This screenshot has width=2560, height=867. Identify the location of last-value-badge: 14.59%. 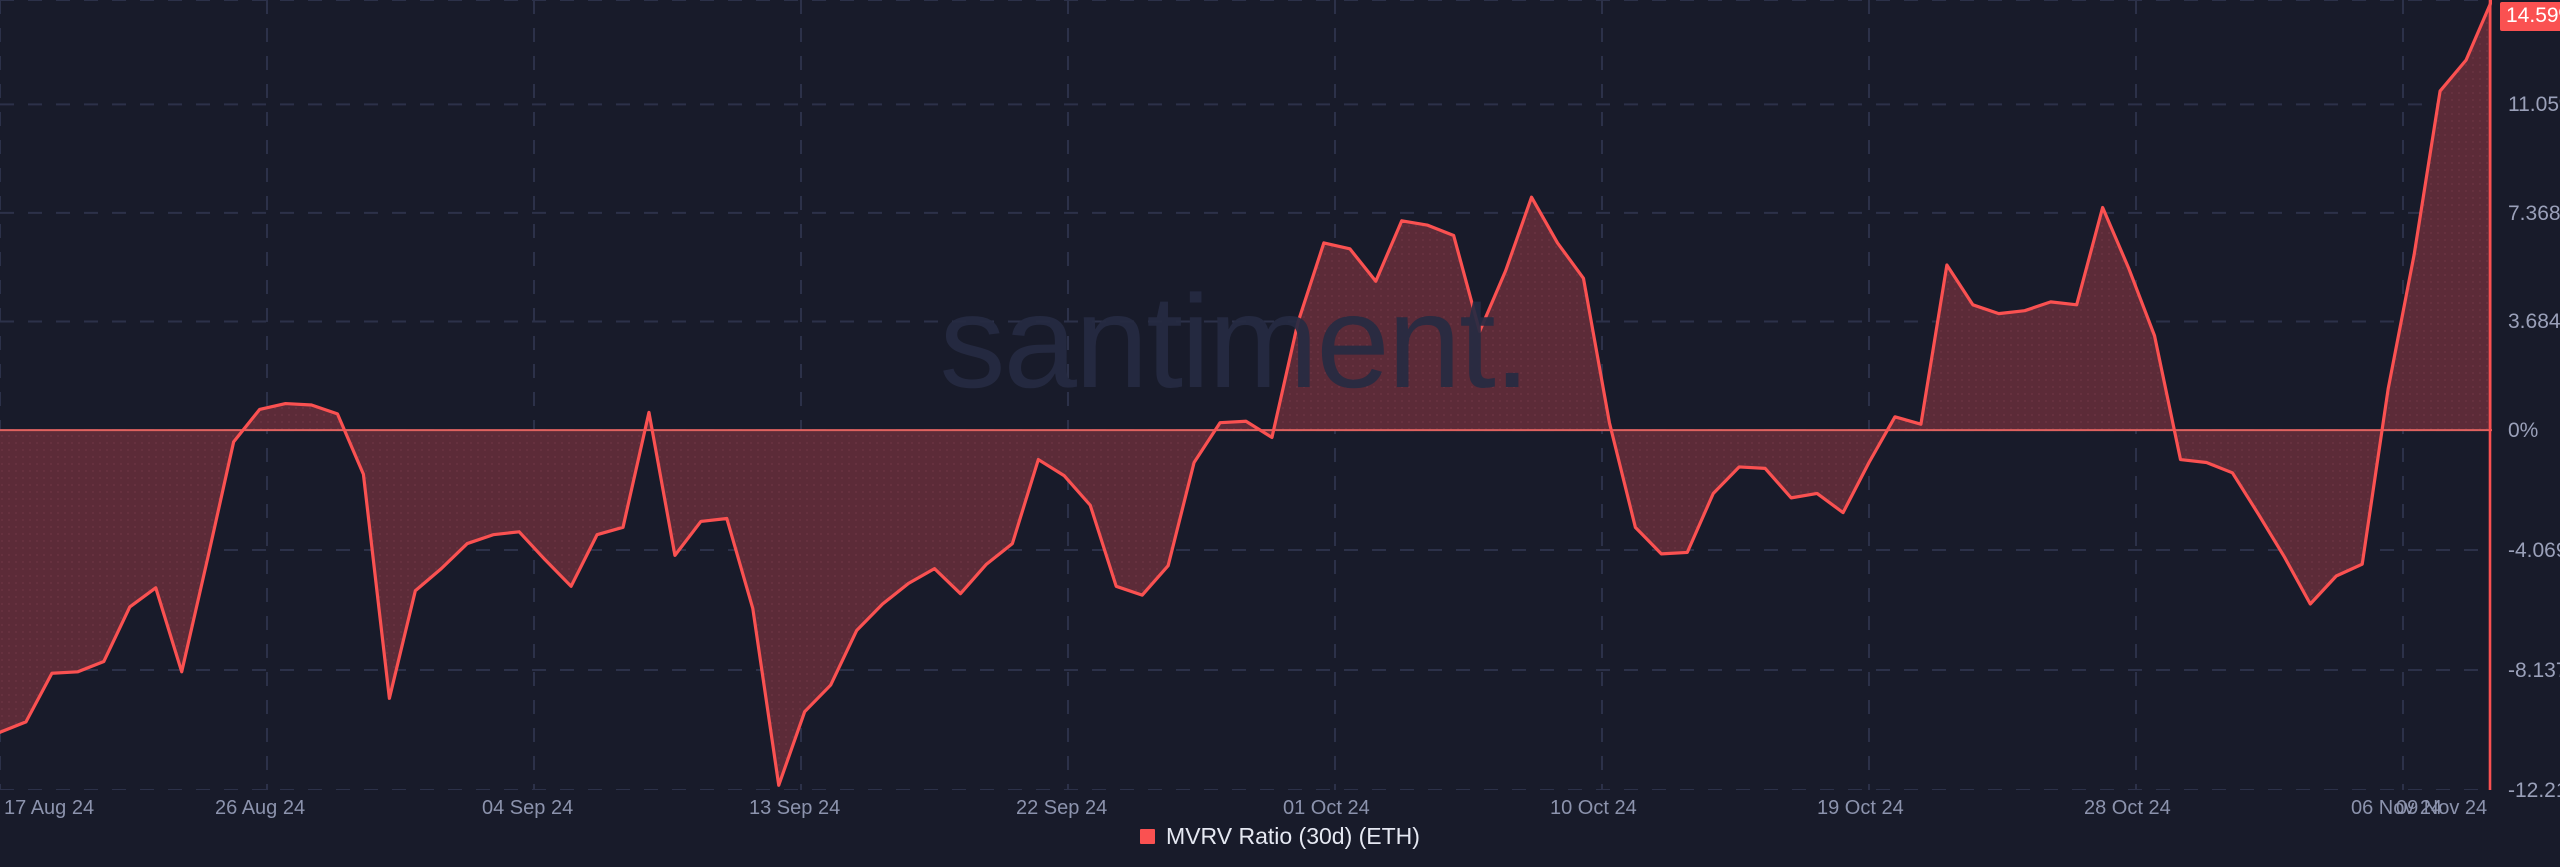
(2530, 17).